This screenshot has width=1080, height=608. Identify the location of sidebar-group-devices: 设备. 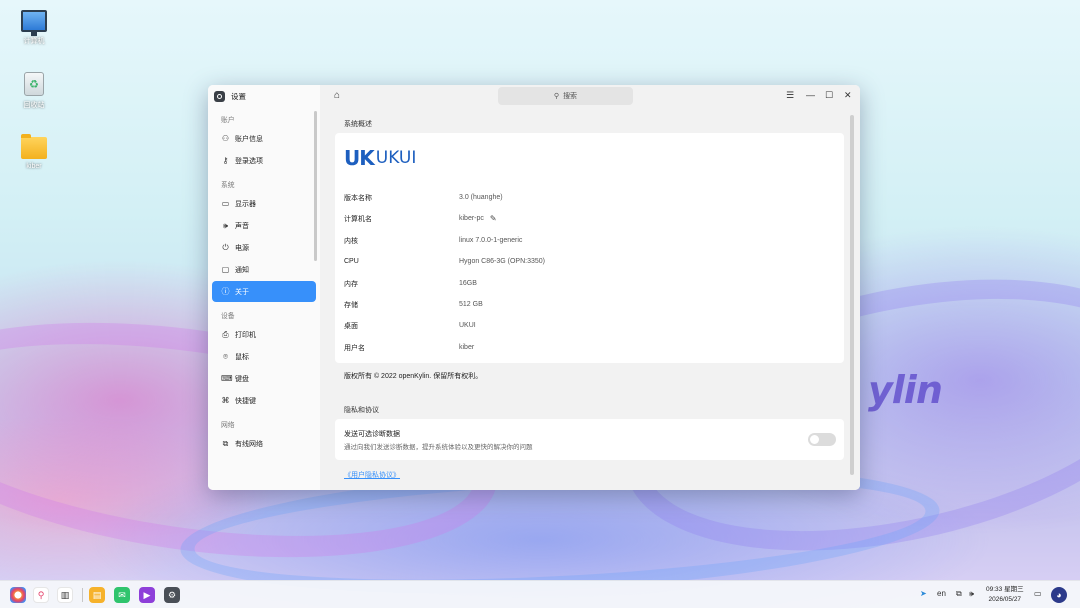
(228, 316).